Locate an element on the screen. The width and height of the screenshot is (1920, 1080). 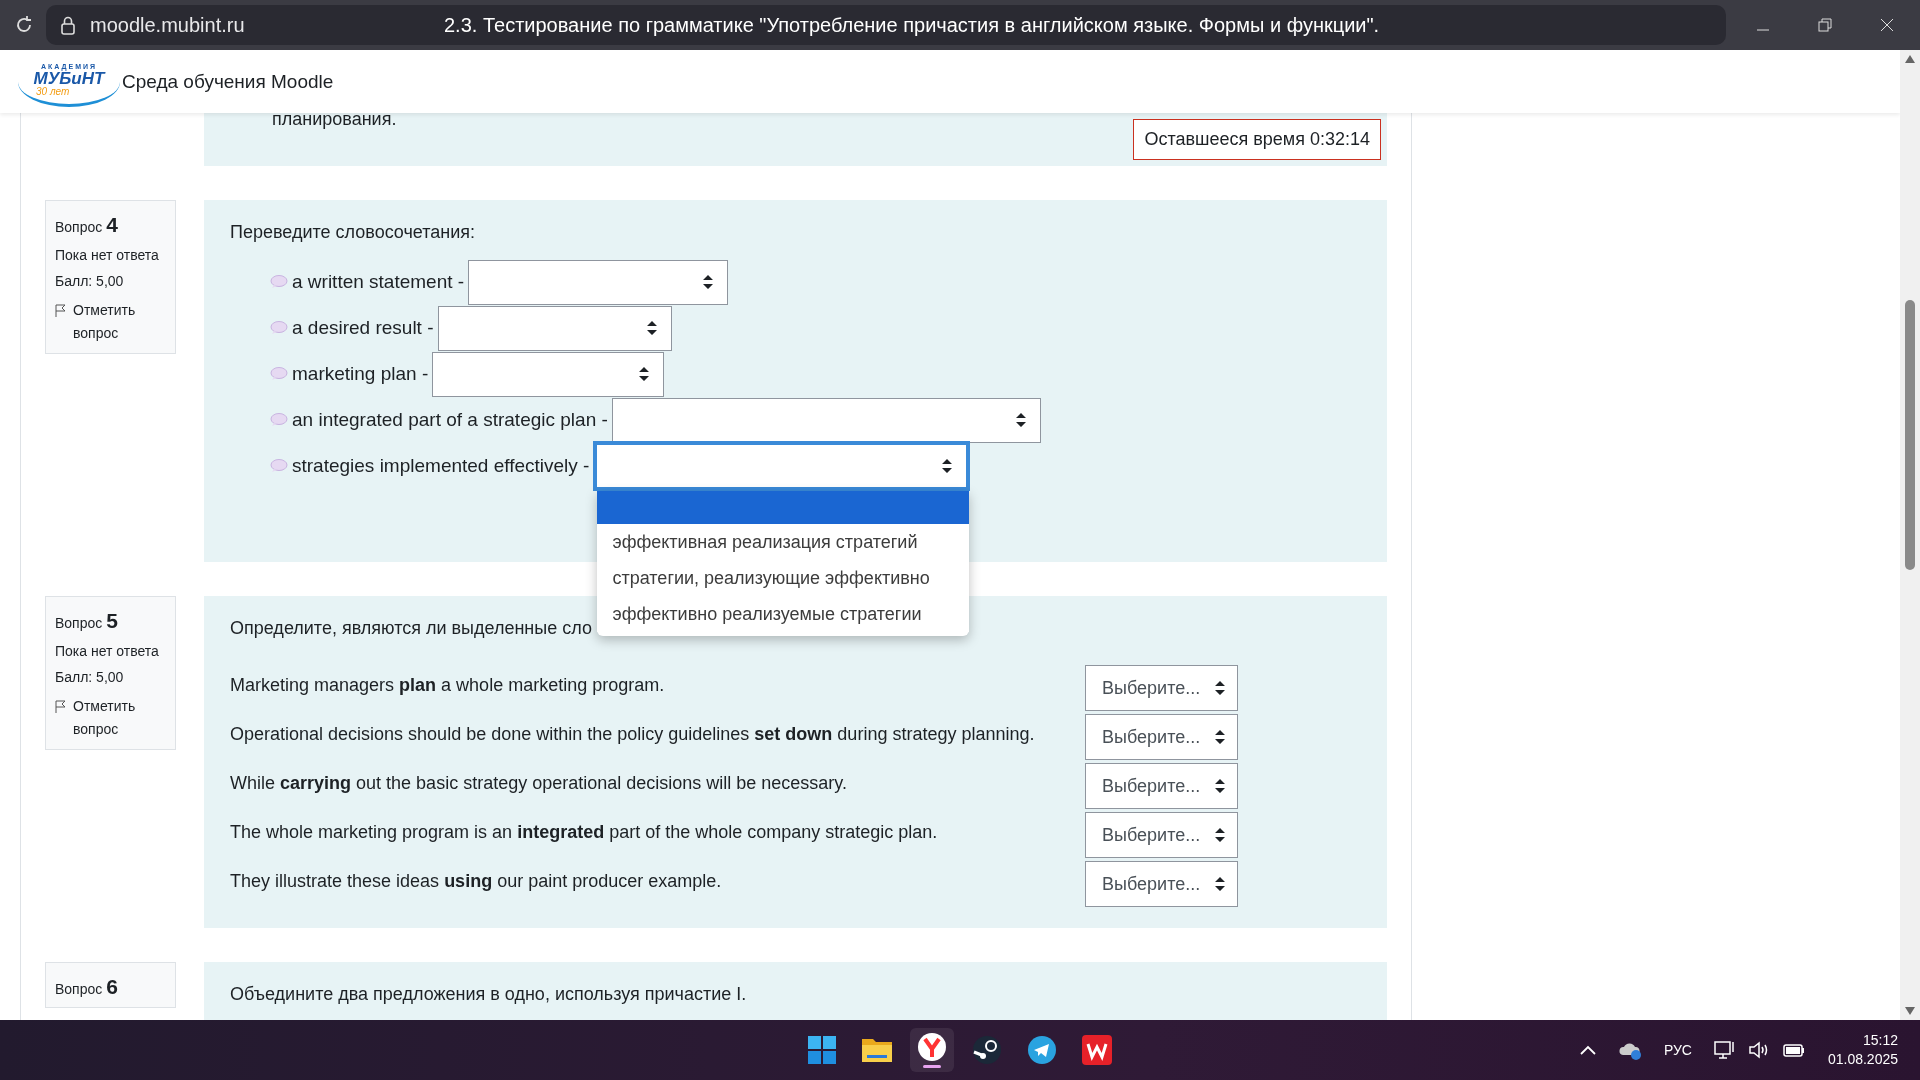
folder-icon is located at coordinates (877, 1050).